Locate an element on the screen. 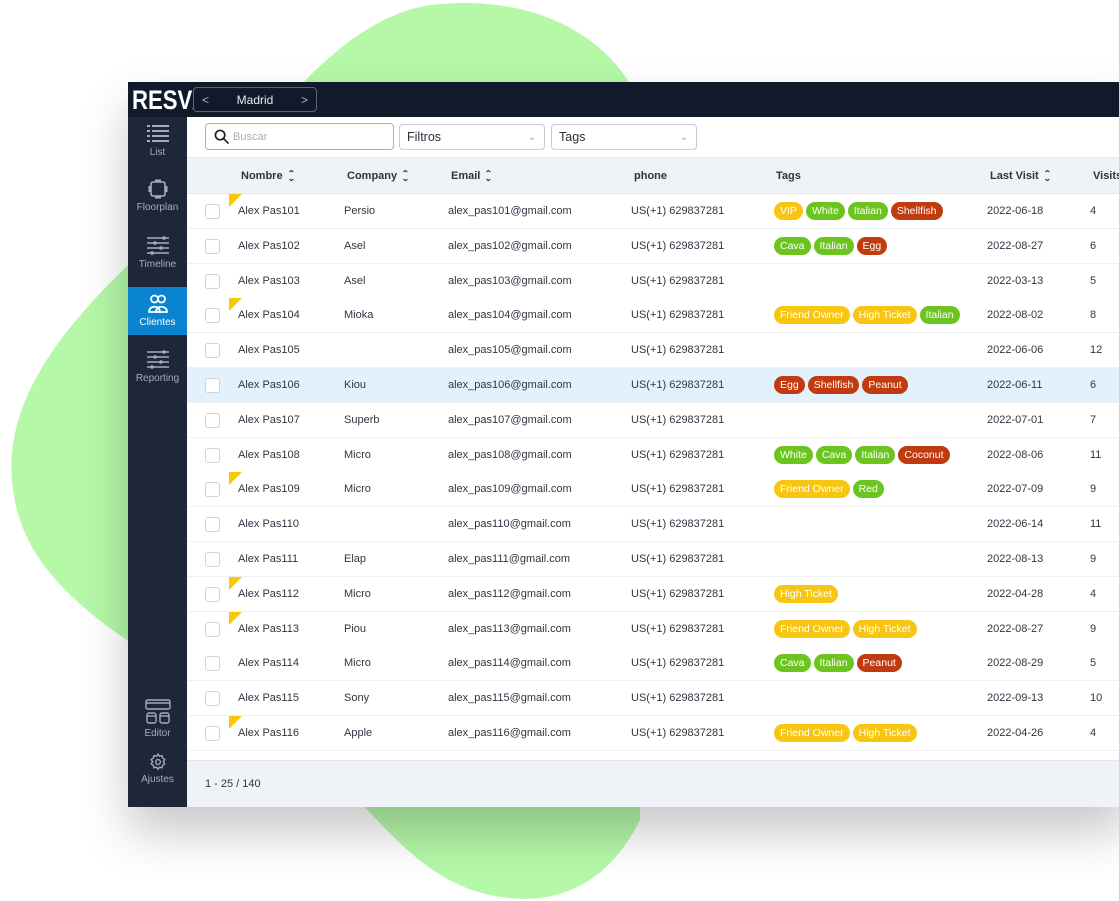  cell-name: Alex Pas115 is located at coordinates (268, 698).